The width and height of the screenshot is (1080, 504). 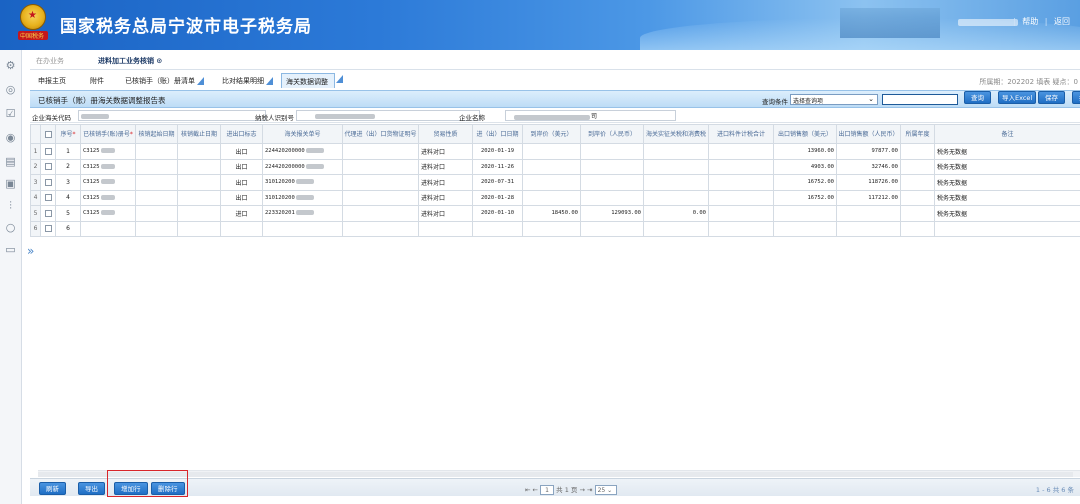 What do you see at coordinates (535, 490) in the screenshot?
I see `prev-page-icon: ←` at bounding box center [535, 490].